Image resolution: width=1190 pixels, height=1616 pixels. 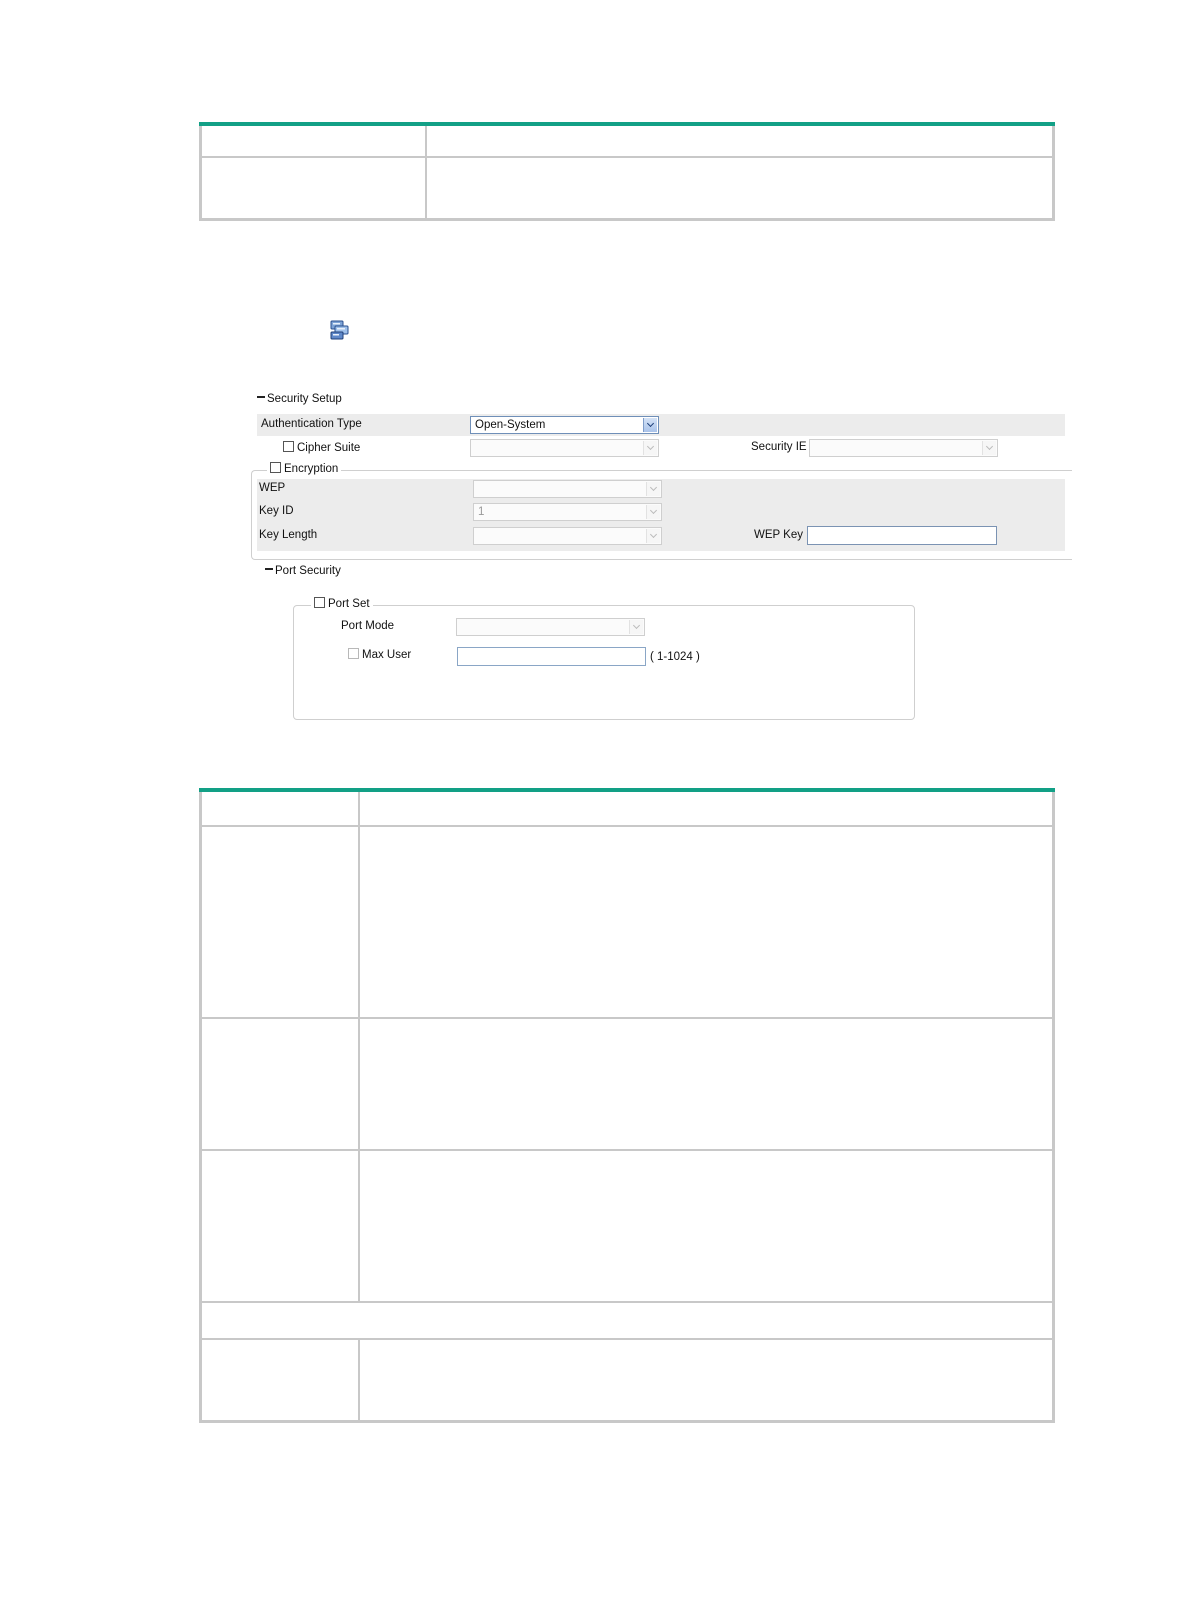 What do you see at coordinates (319, 603) in the screenshot?
I see `port-set-checkbox` at bounding box center [319, 603].